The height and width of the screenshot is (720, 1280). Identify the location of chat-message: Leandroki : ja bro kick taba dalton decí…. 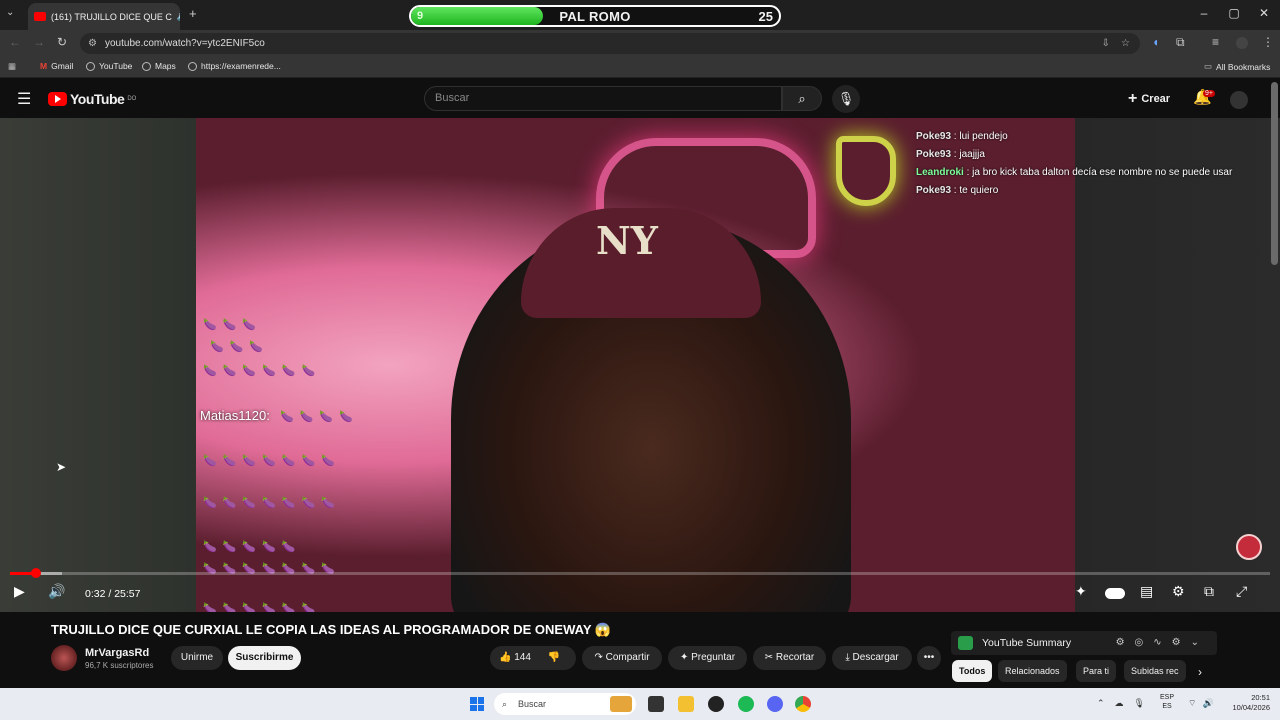
(1076, 173).